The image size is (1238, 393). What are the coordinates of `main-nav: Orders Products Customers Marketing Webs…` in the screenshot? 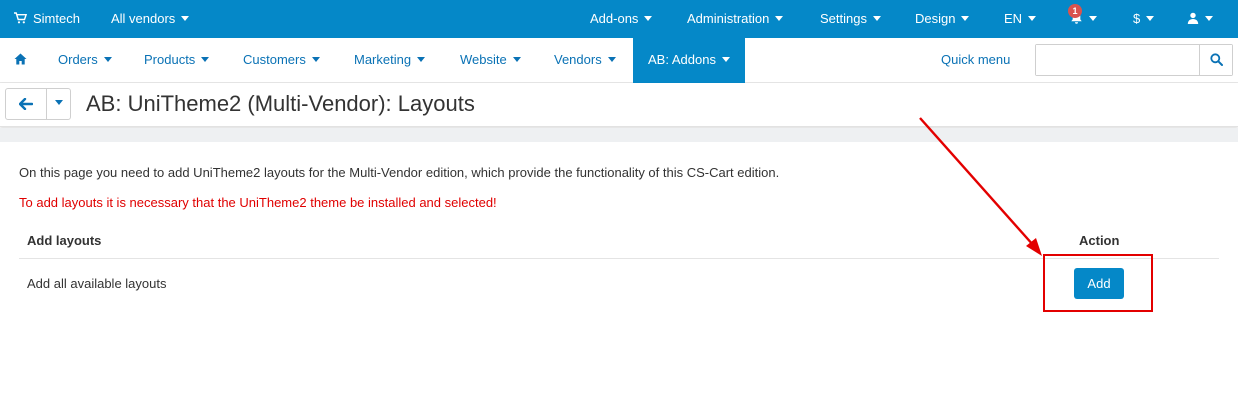 It's located at (619, 60).